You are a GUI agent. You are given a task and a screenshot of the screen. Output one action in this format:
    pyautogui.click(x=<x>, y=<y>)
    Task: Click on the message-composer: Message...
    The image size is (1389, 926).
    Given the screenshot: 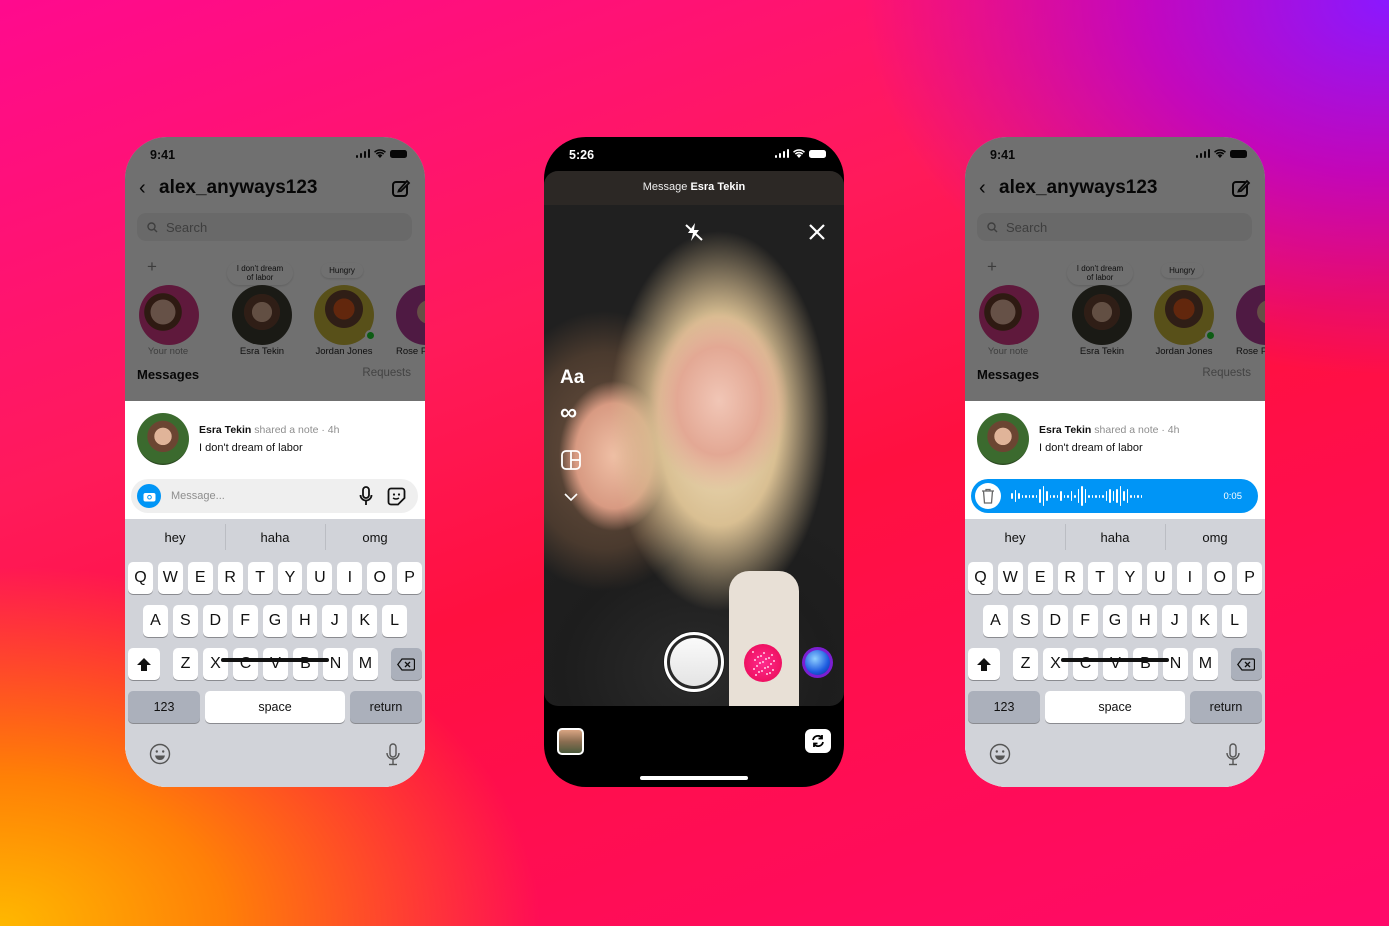 What is the action you would take?
    pyautogui.click(x=274, y=496)
    